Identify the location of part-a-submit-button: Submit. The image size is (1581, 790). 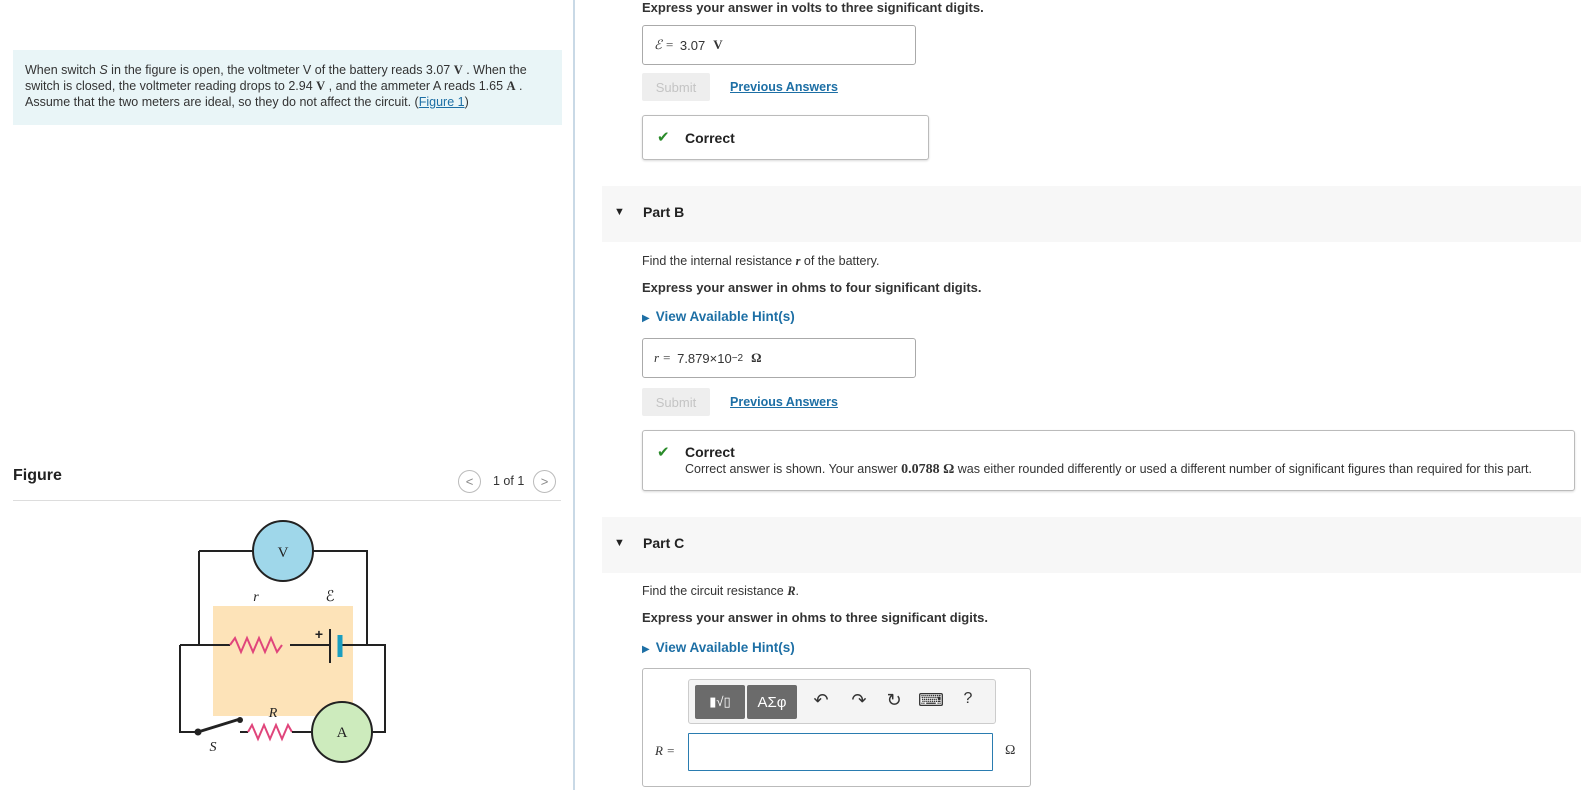
(676, 87).